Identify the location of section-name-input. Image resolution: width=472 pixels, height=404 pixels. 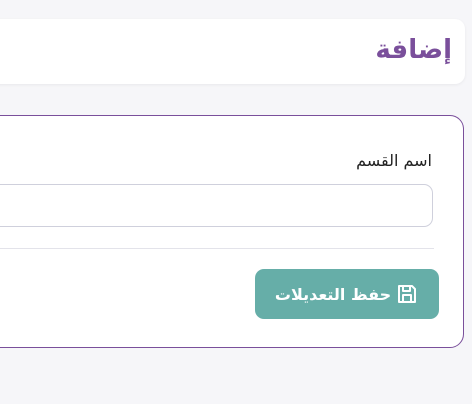
(216, 205).